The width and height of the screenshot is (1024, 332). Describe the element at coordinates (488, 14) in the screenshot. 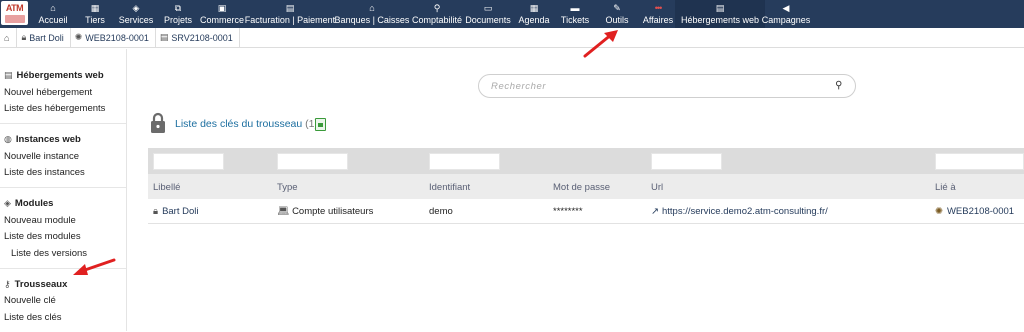

I see `menu-item-documents: ▭ Documents` at that location.